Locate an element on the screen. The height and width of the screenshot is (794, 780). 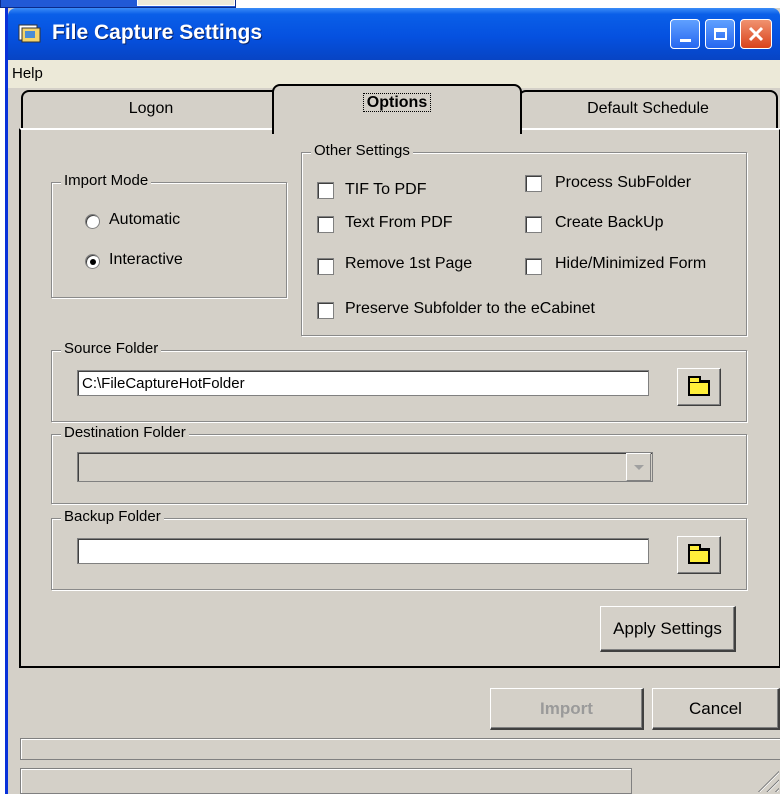
hide-minimized-form-label: Hide/Minimized Form is located at coordinates (630, 264).